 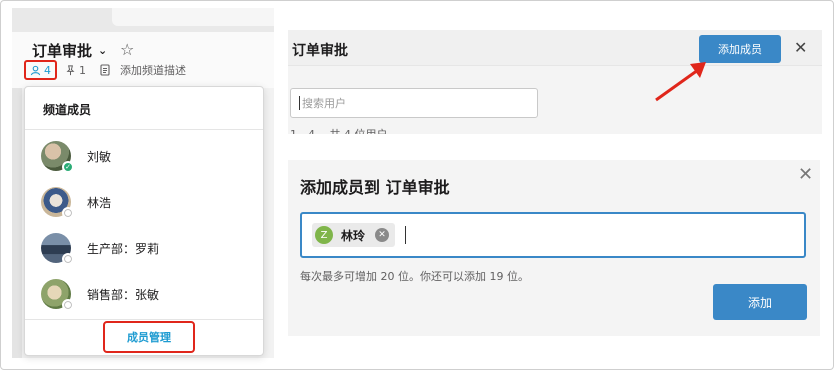 What do you see at coordinates (375, 187) in the screenshot?
I see `dialog-title: 添加成员到 订单审批` at bounding box center [375, 187].